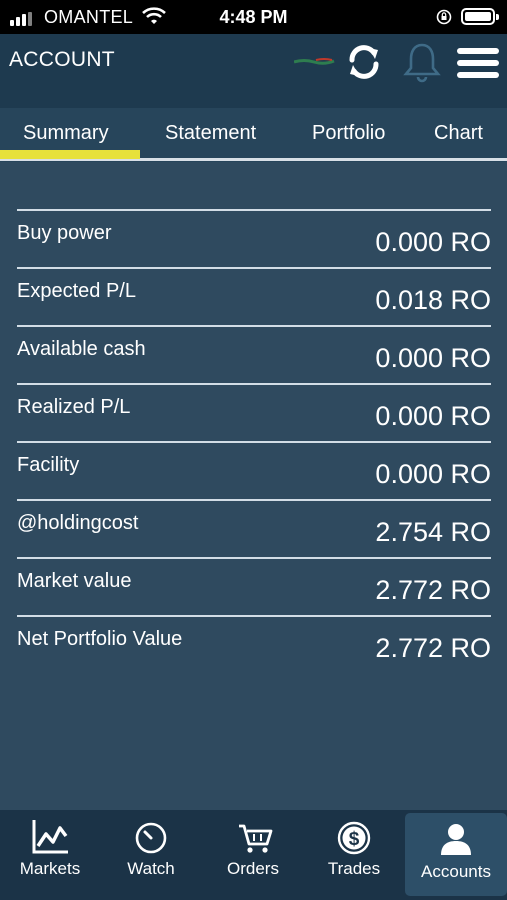 This screenshot has width=507, height=900. Describe the element at coordinates (354, 868) in the screenshot. I see `tabbar-label: Trades` at that location.